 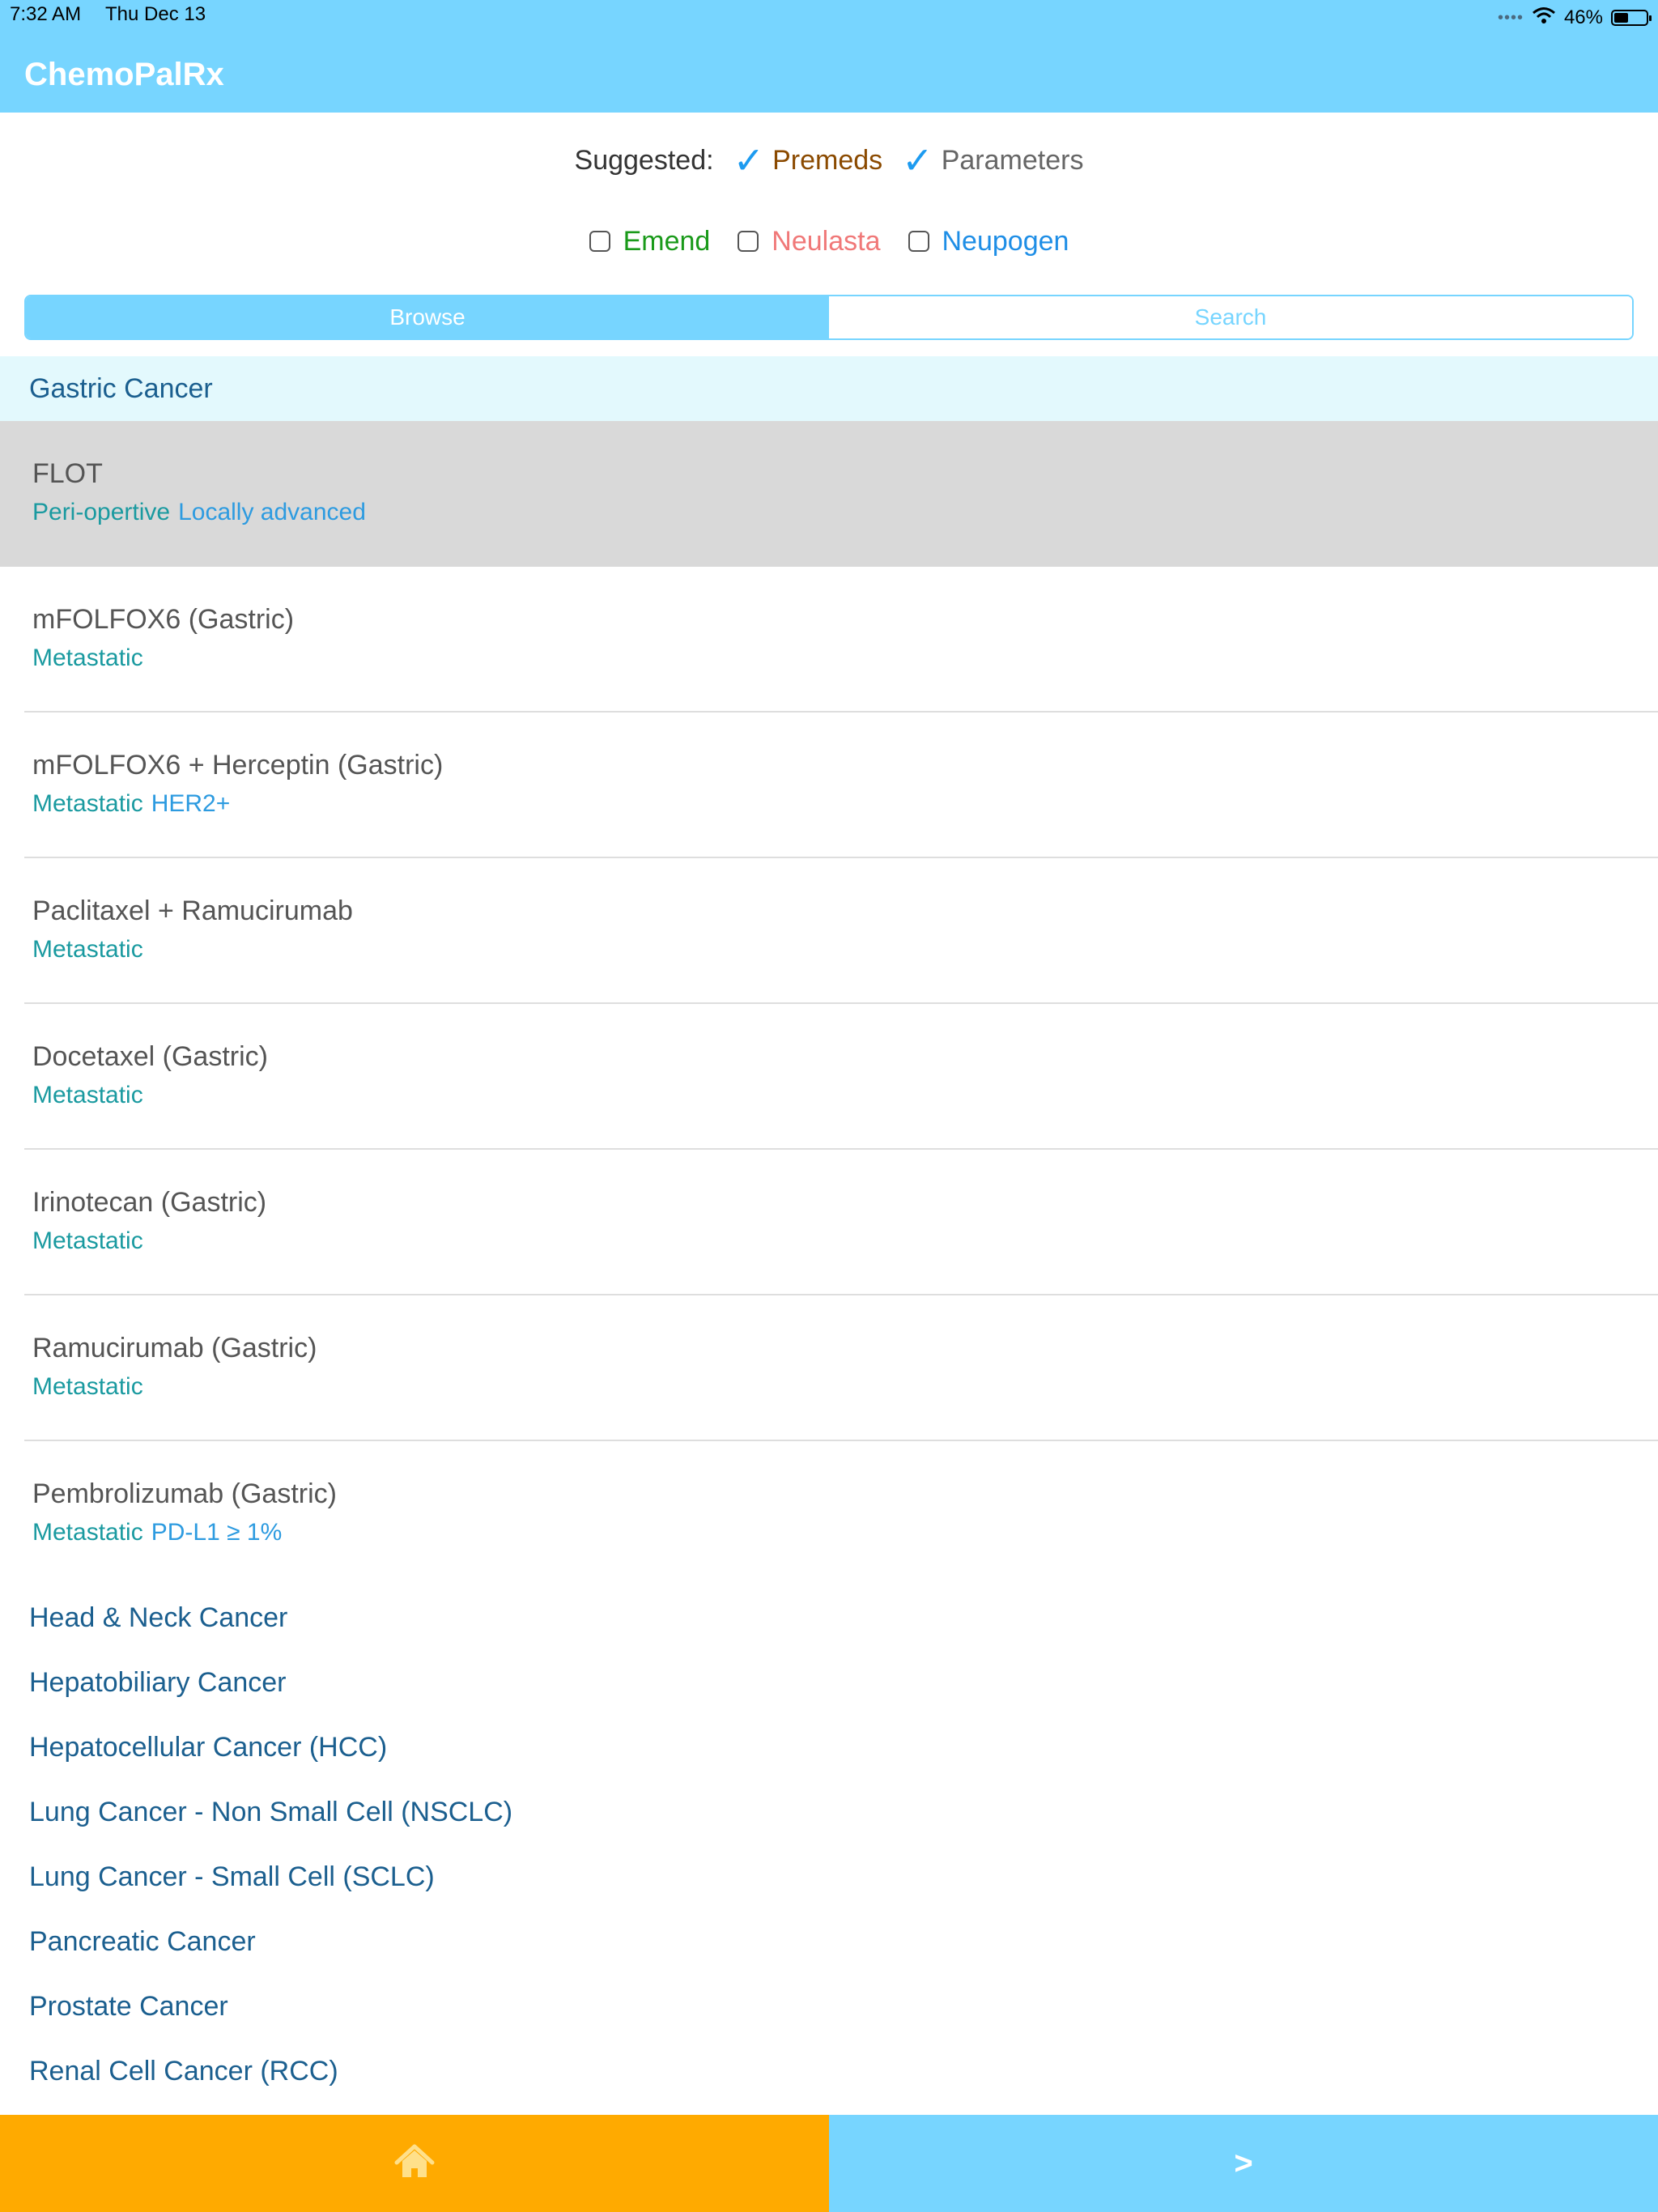 I want to click on status-indicators: •••• 46%, so click(x=1574, y=18).